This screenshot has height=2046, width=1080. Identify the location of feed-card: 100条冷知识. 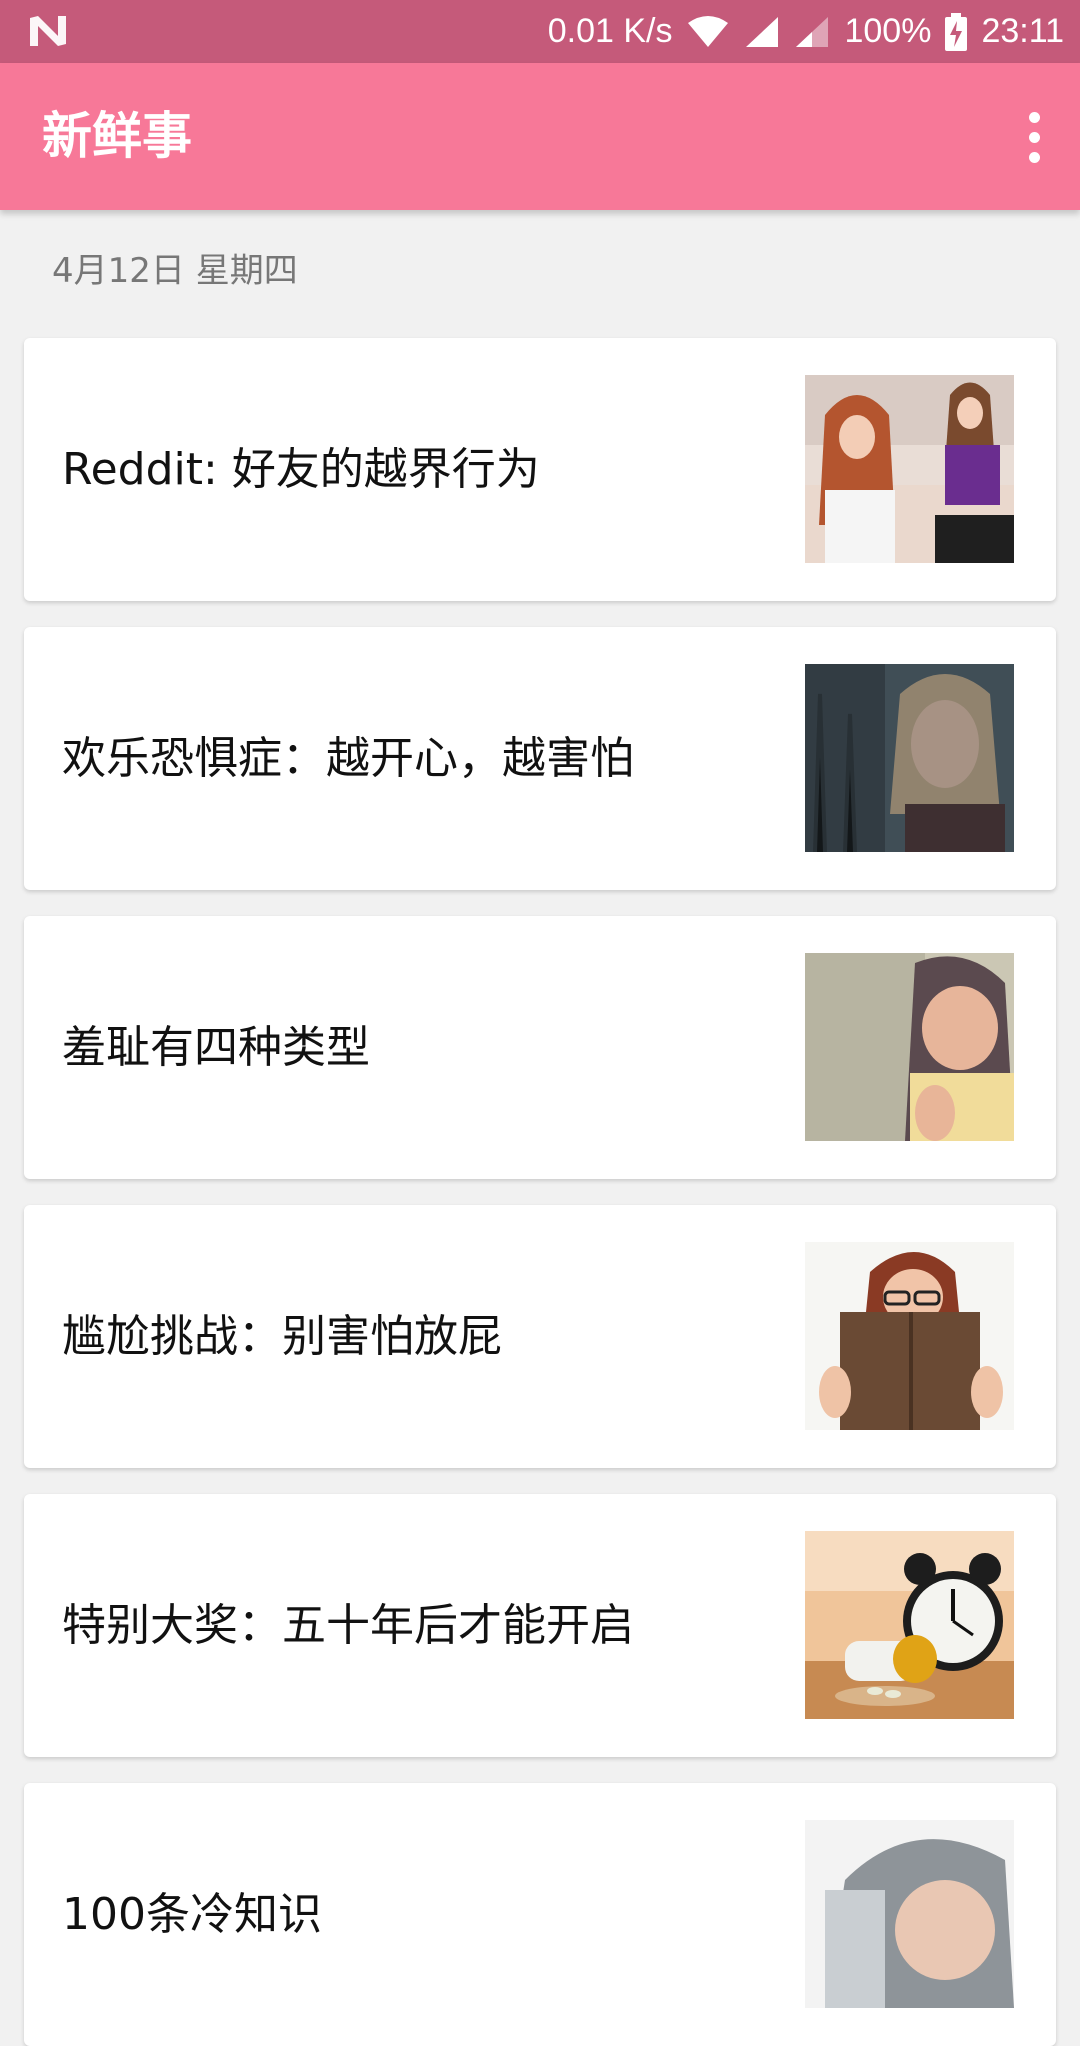
(540, 1914).